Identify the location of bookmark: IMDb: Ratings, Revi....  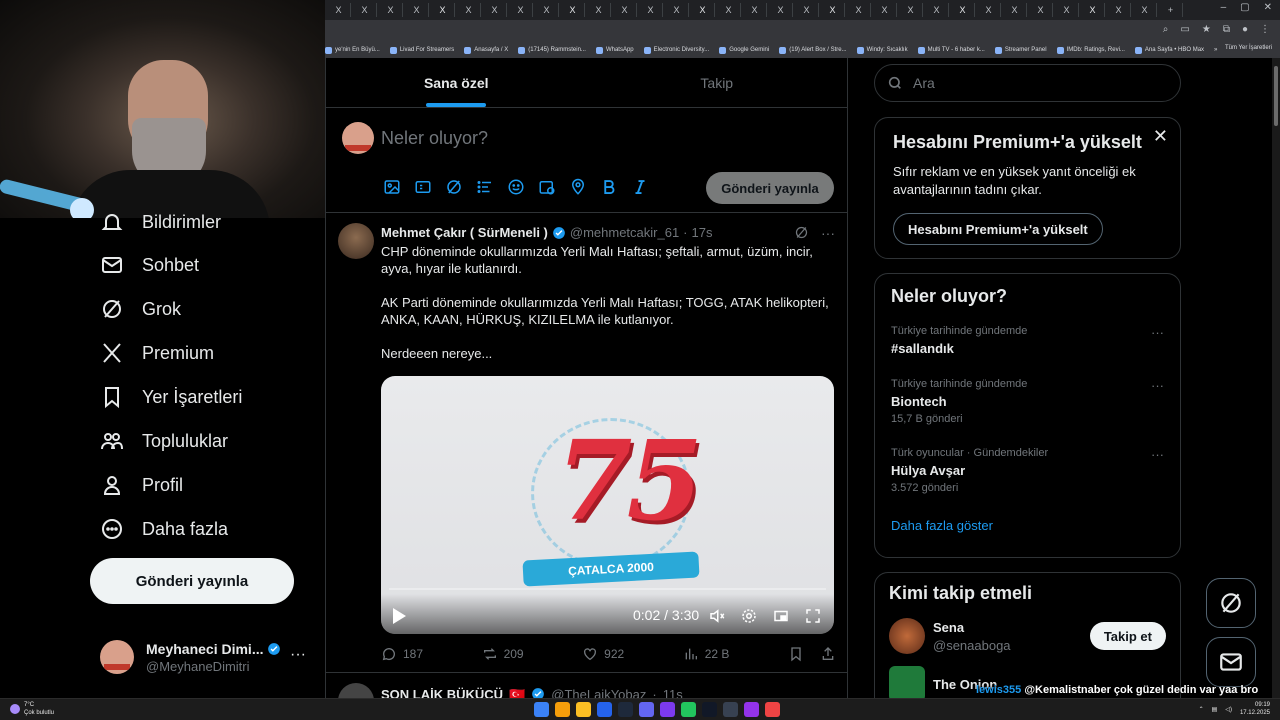
(1090, 50).